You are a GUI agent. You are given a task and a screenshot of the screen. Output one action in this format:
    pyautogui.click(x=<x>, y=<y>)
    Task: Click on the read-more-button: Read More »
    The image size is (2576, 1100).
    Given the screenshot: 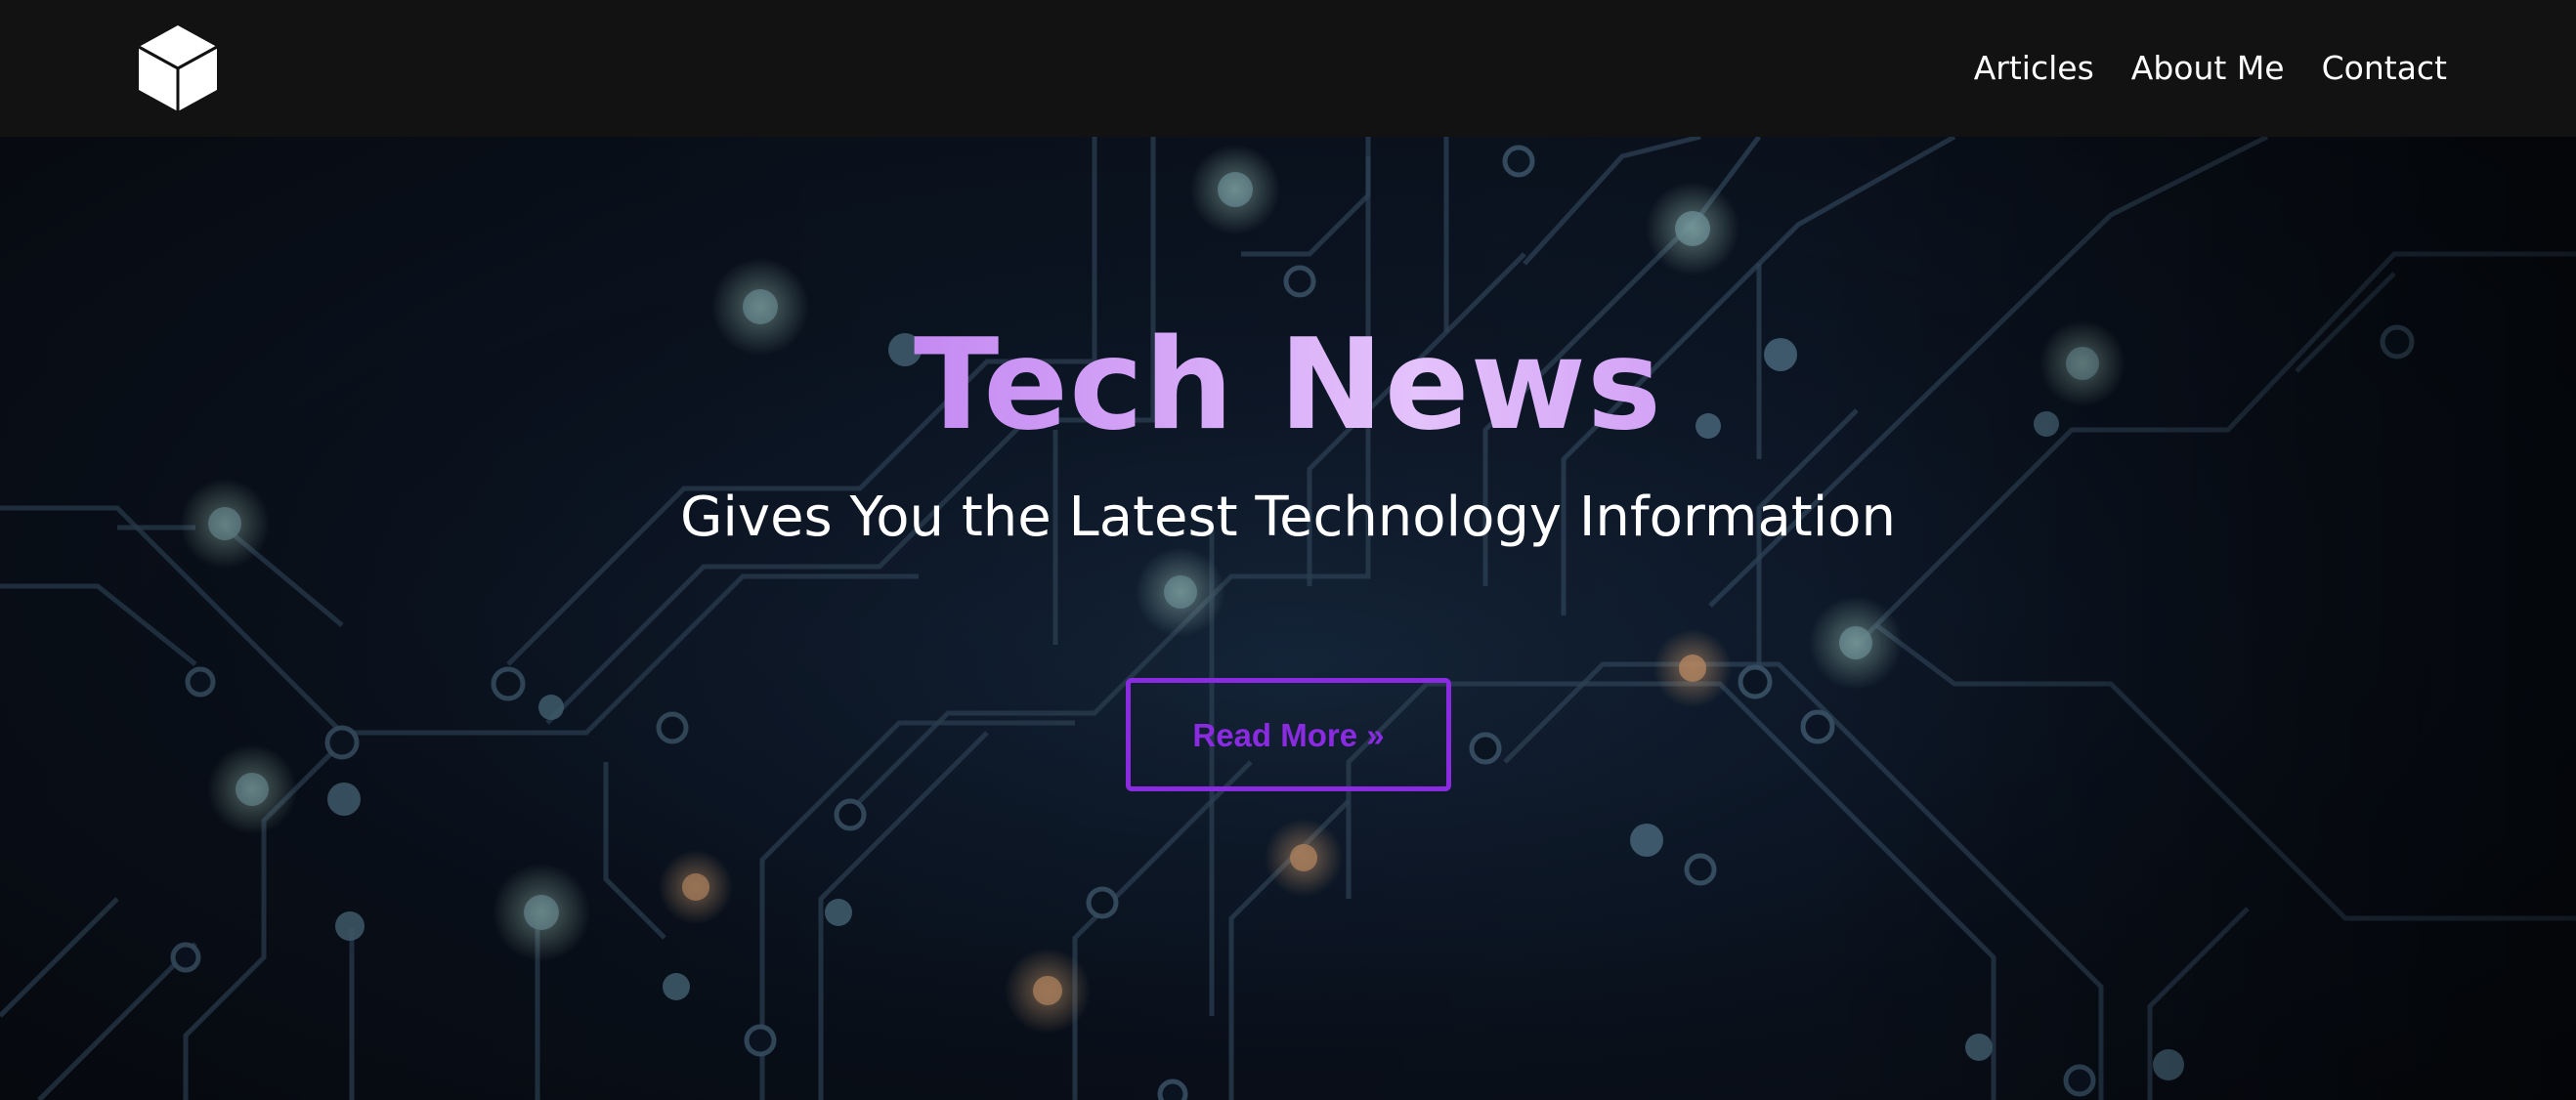 What is the action you would take?
    pyautogui.click(x=1288, y=734)
    